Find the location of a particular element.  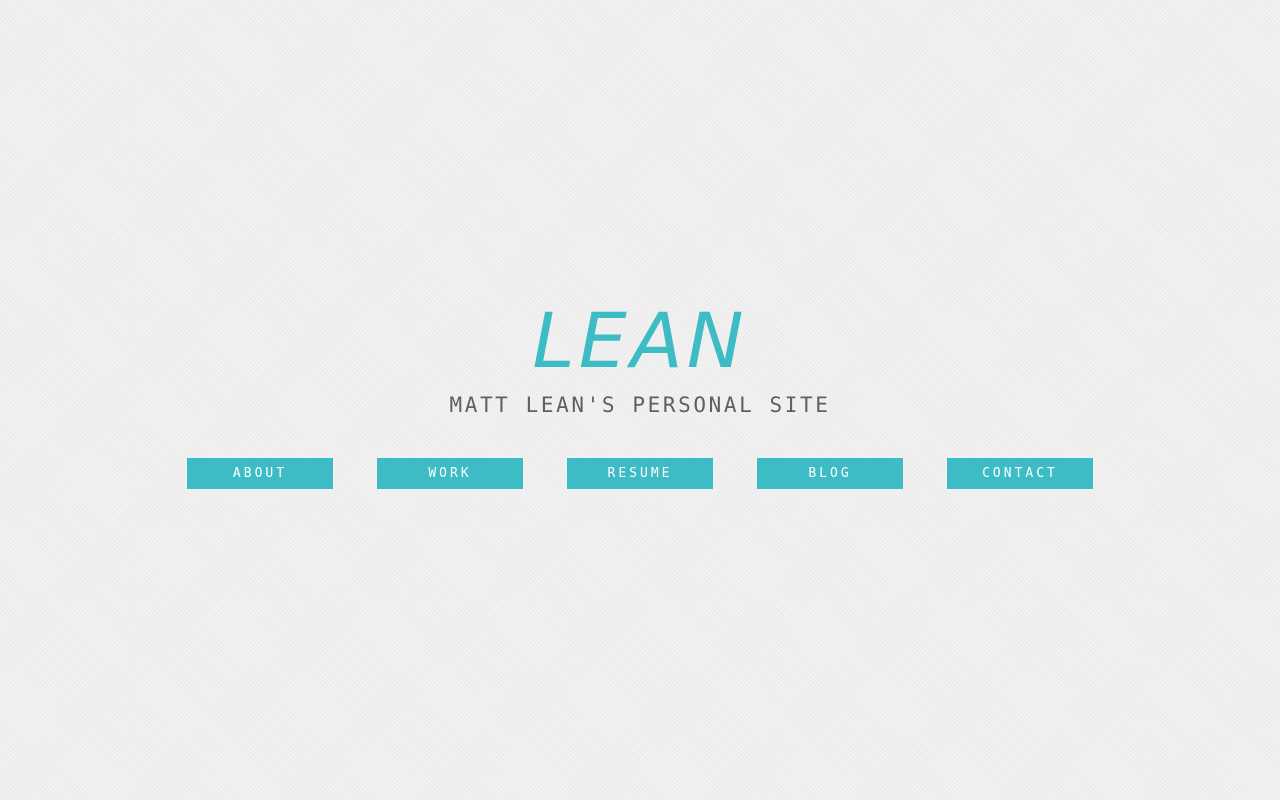

site-logo: LEAN is located at coordinates (640, 341).